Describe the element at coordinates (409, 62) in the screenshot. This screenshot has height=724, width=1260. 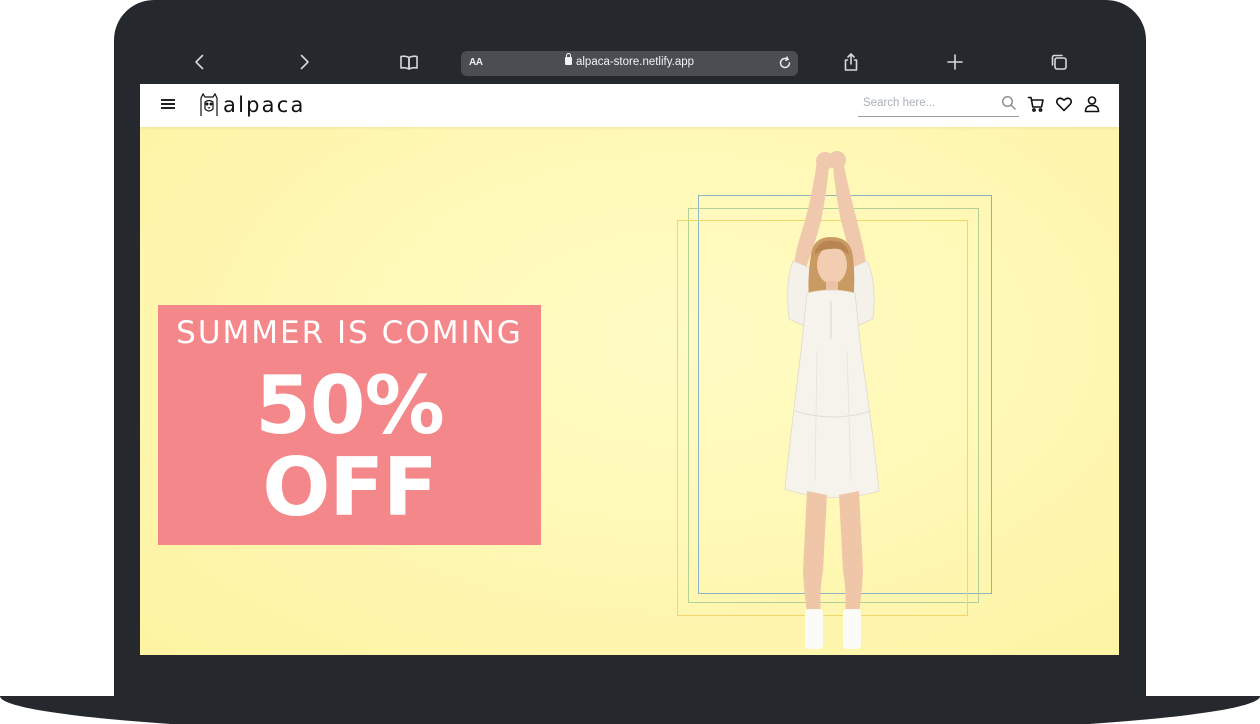
I see `book-icon` at that location.